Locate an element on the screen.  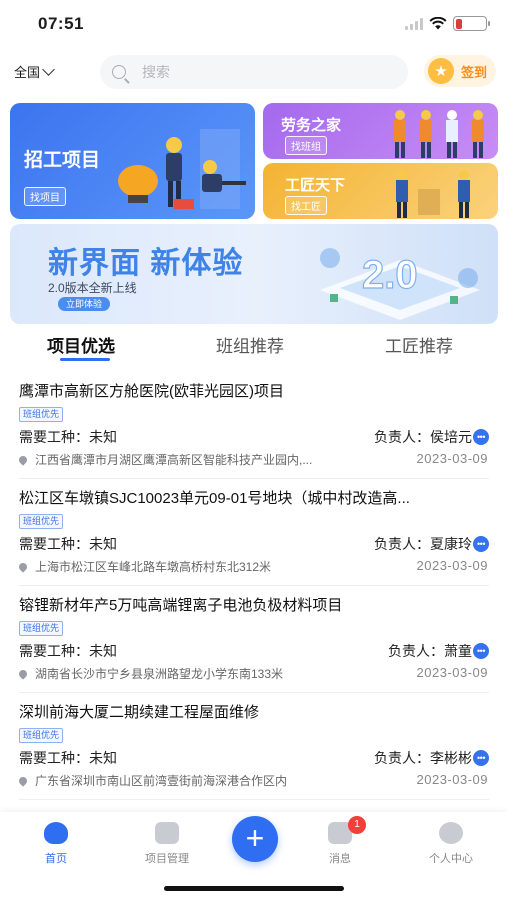
project-owner: 负责人：侯培元 ••• is located at coordinates (431, 437).